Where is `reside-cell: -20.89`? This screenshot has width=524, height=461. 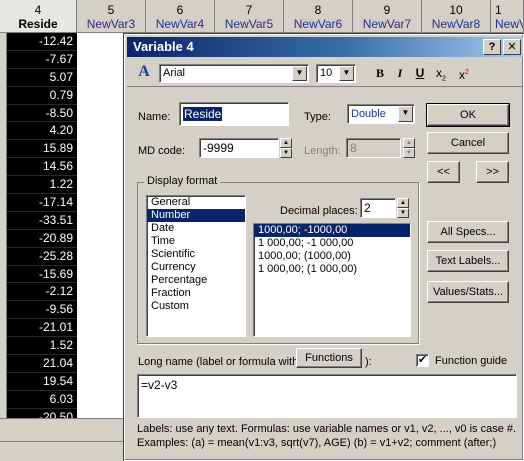
reside-cell: -20.89 is located at coordinates (42, 239).